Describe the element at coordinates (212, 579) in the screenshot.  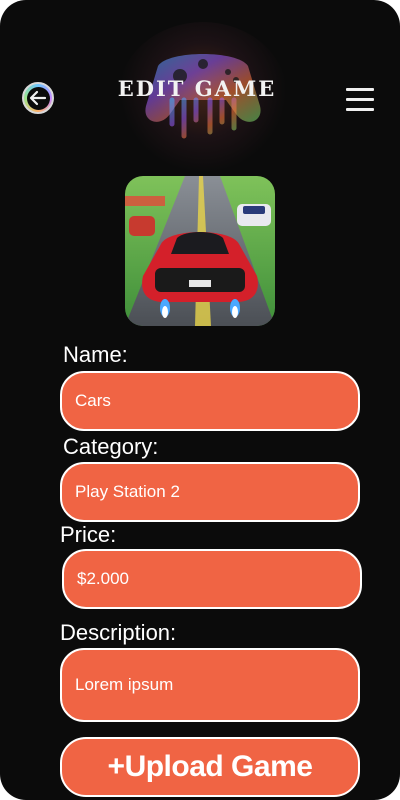
I see `price-input: $2.000` at that location.